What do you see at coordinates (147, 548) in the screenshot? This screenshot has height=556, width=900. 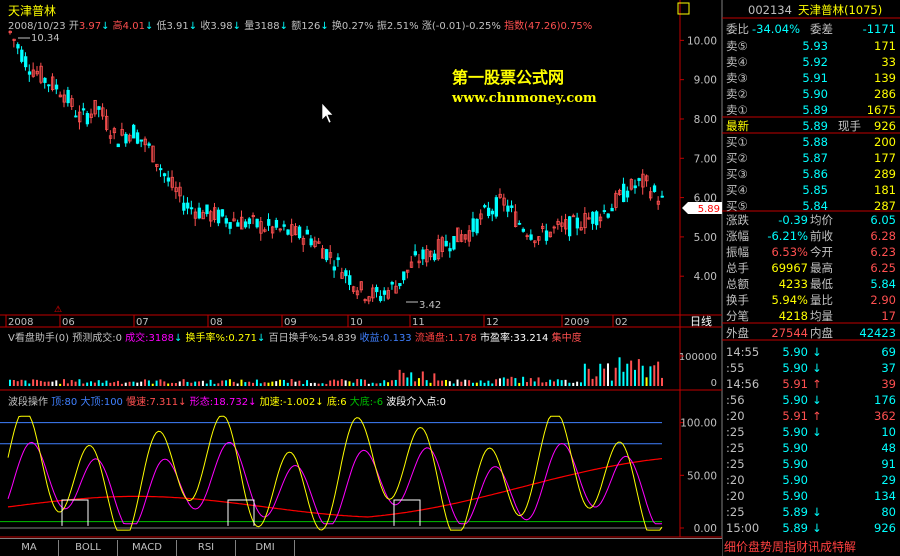 I see `tab-macd: MACD` at bounding box center [147, 548].